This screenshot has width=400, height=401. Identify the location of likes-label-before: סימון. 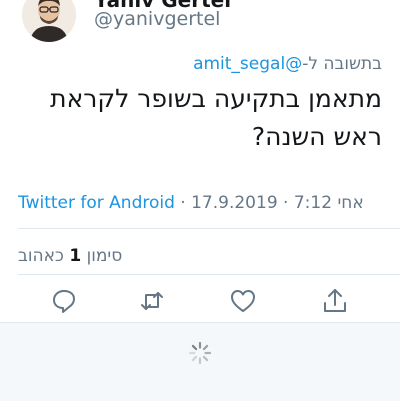
(104, 256).